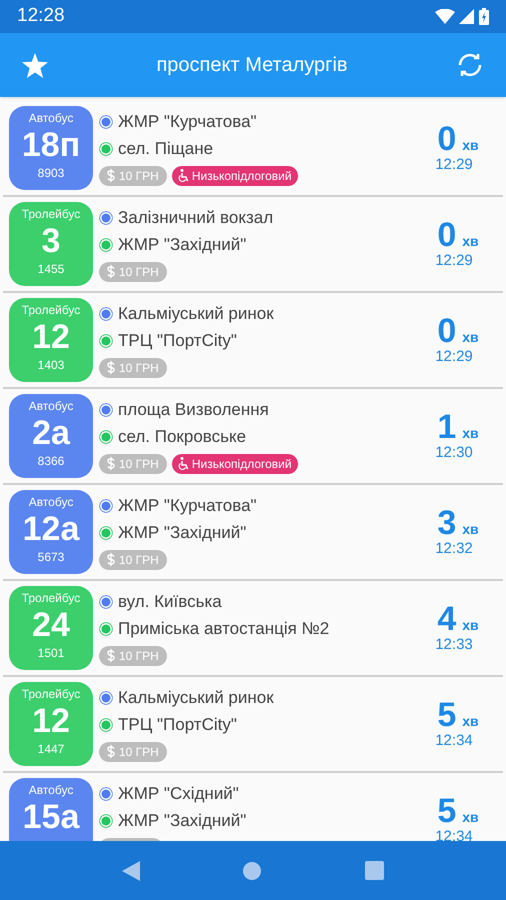 The height and width of the screenshot is (900, 506). Describe the element at coordinates (51, 241) in the screenshot. I see `route-number: 3` at that location.